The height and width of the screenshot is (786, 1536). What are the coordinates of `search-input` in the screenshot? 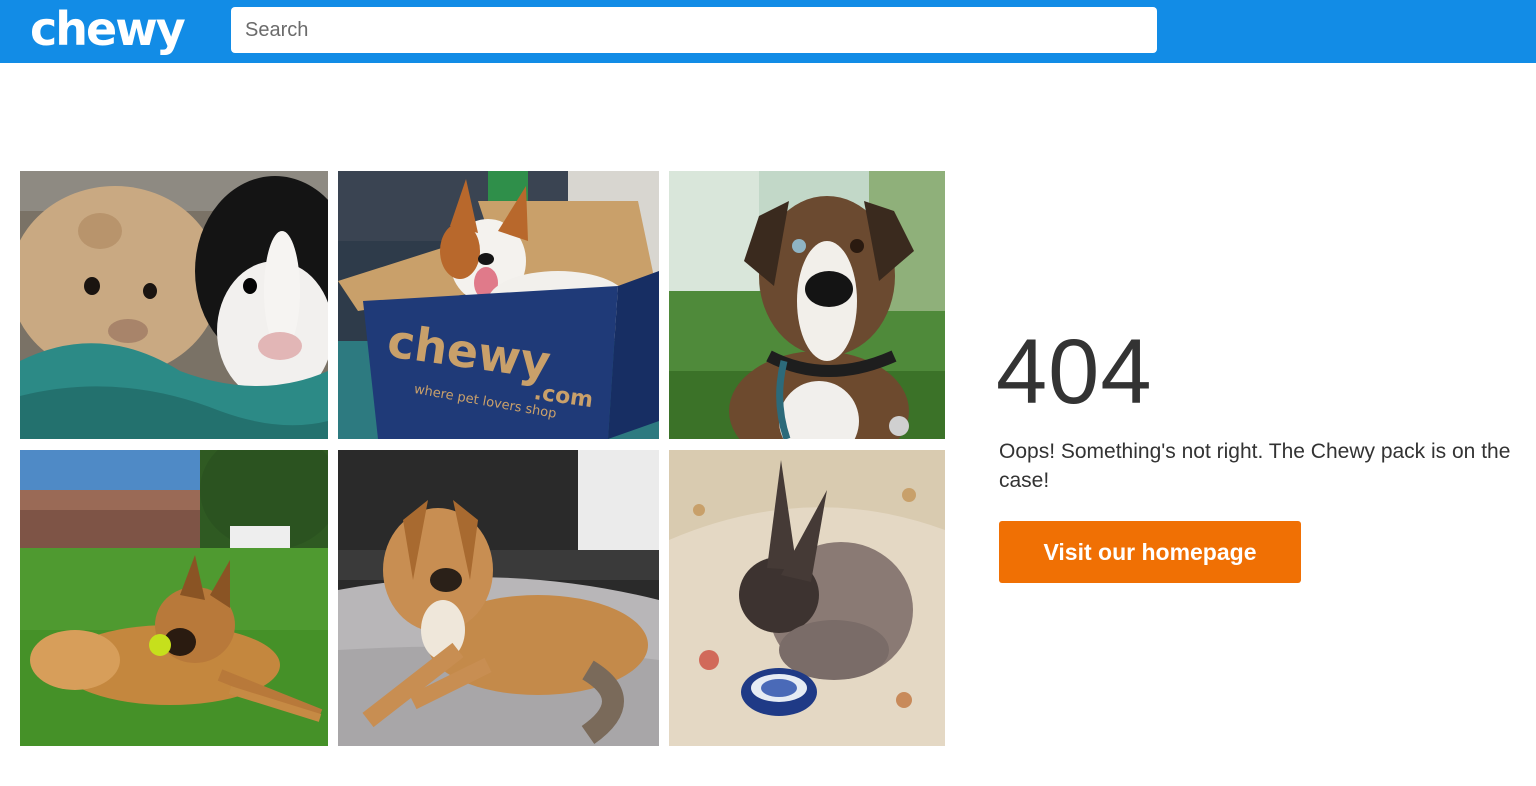 It's located at (694, 30).